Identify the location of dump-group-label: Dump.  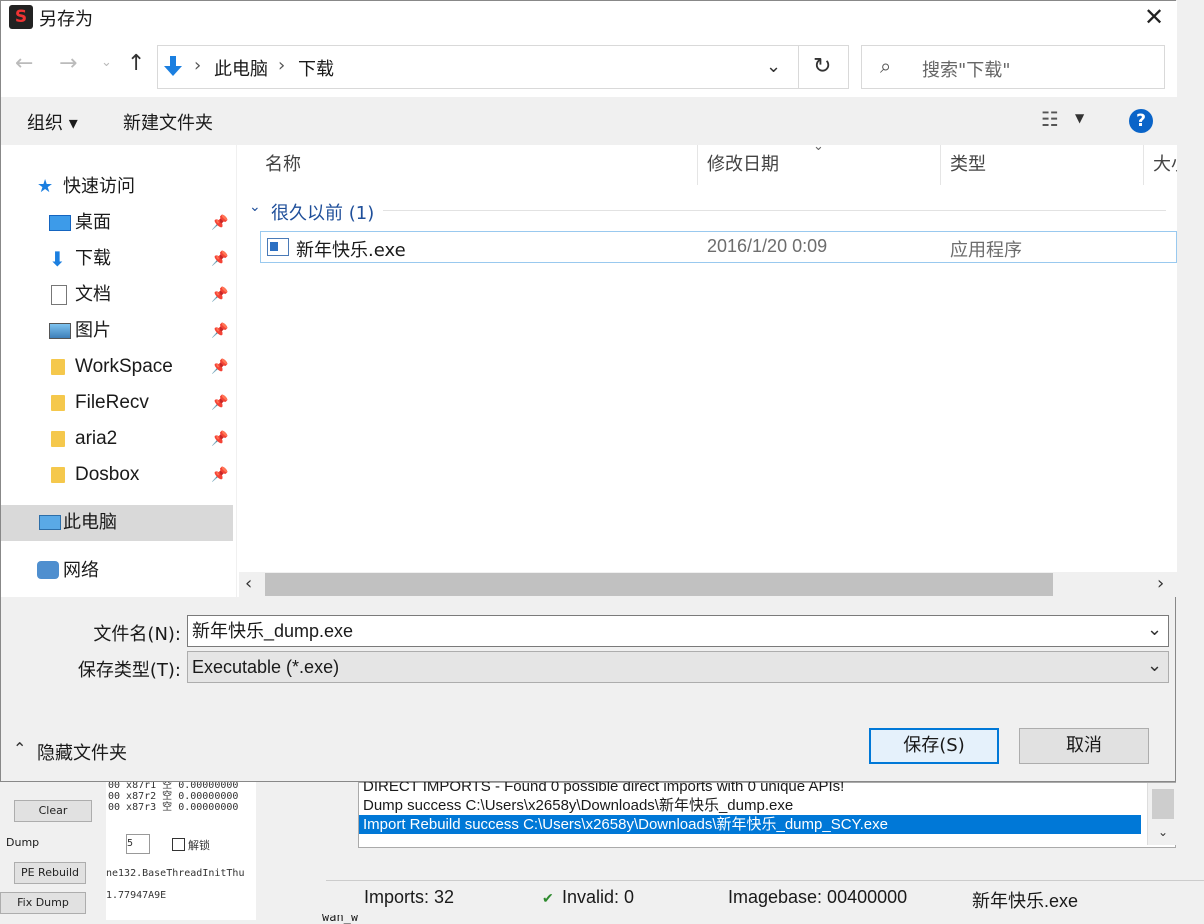
(23, 842).